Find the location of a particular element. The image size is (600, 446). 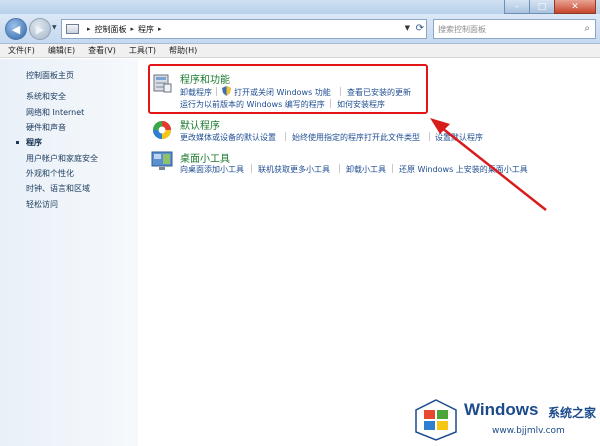

menu-edit: 编辑(E) is located at coordinates (61, 50).